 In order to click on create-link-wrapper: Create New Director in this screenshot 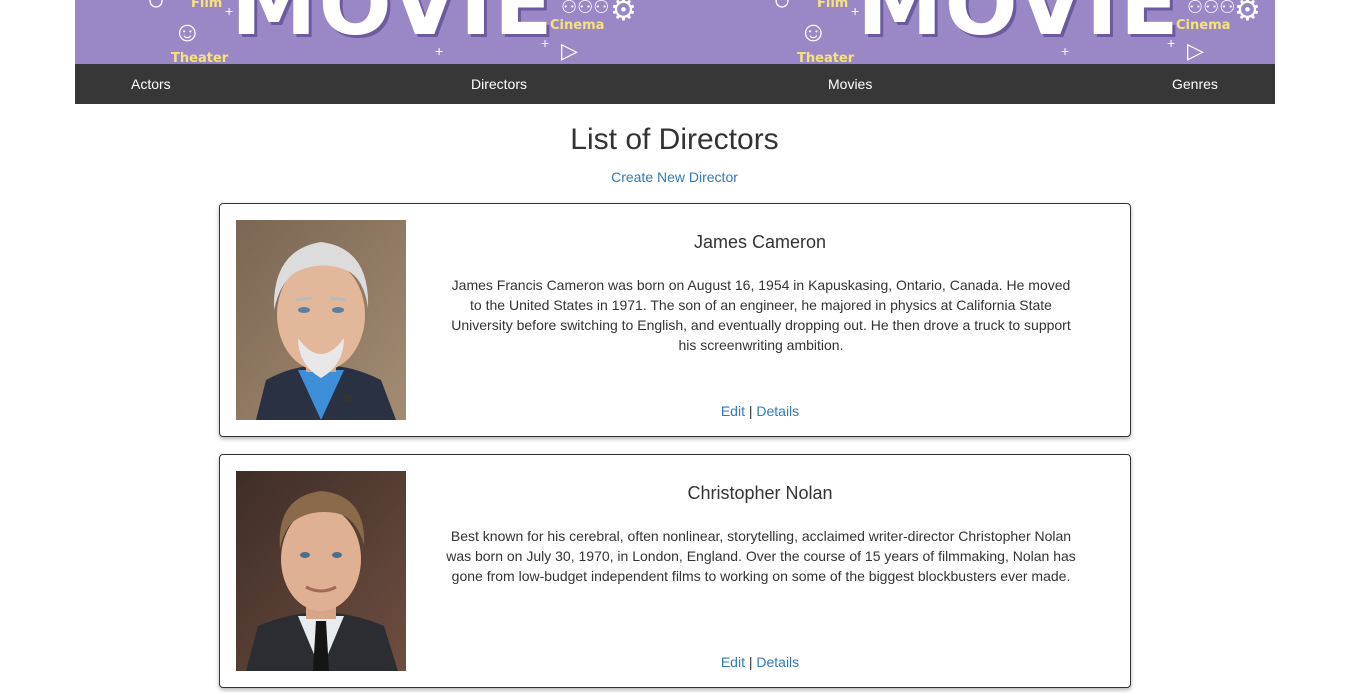, I will do `click(674, 177)`.